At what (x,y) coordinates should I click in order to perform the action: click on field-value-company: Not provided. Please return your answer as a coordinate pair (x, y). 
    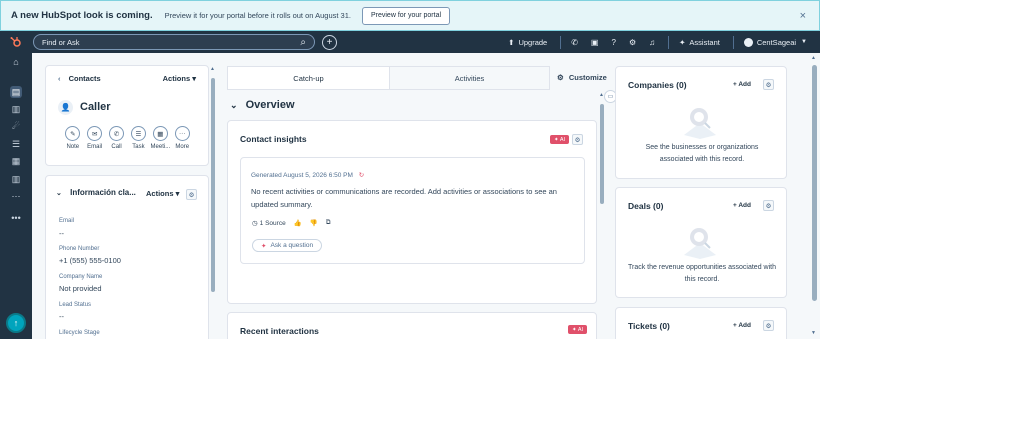
    Looking at the image, I should click on (80, 288).